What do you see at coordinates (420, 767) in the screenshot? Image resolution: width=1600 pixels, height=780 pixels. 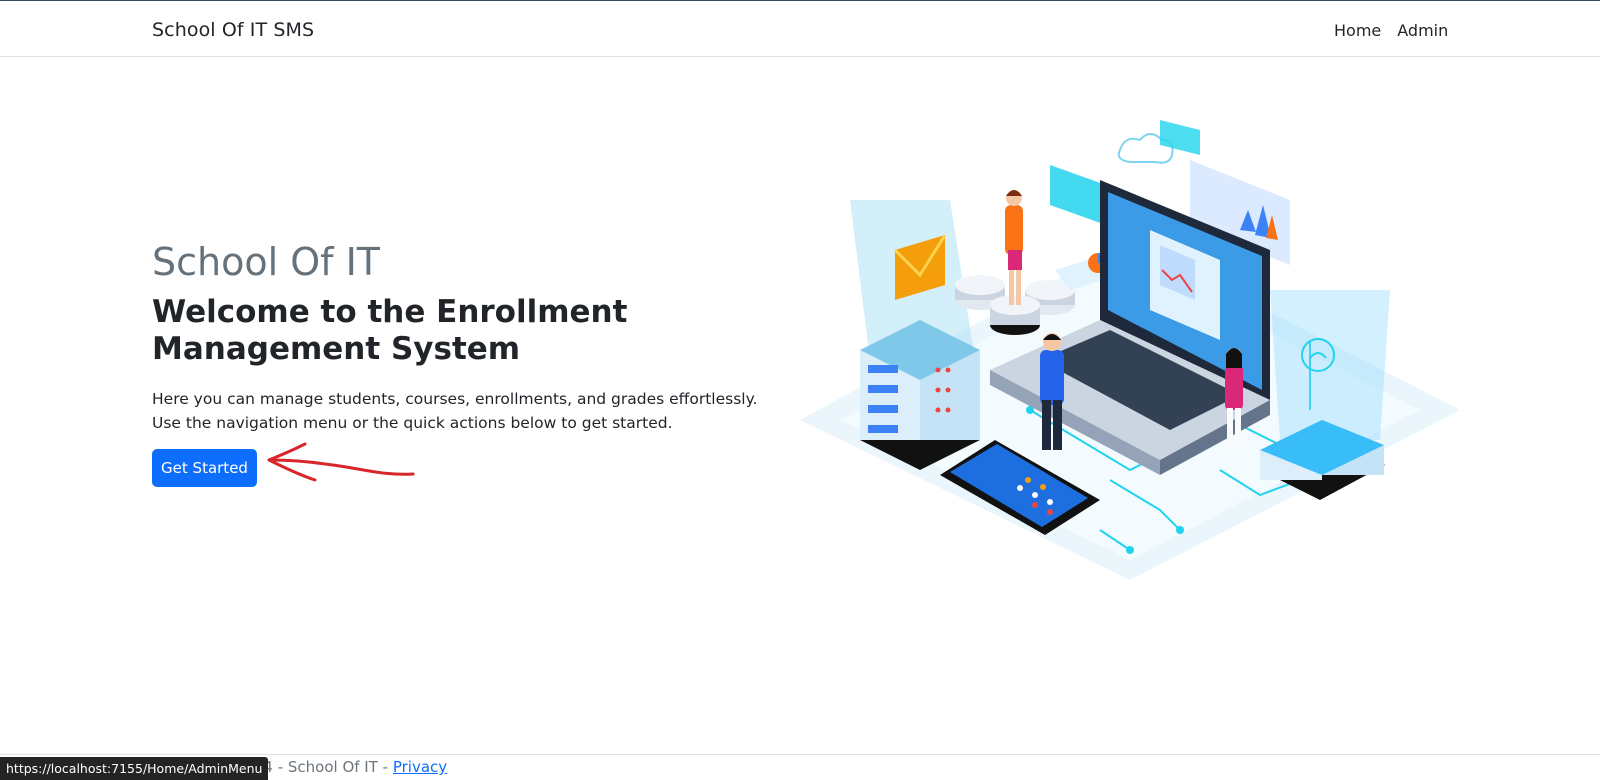 I see `privacy-link: Privacy` at bounding box center [420, 767].